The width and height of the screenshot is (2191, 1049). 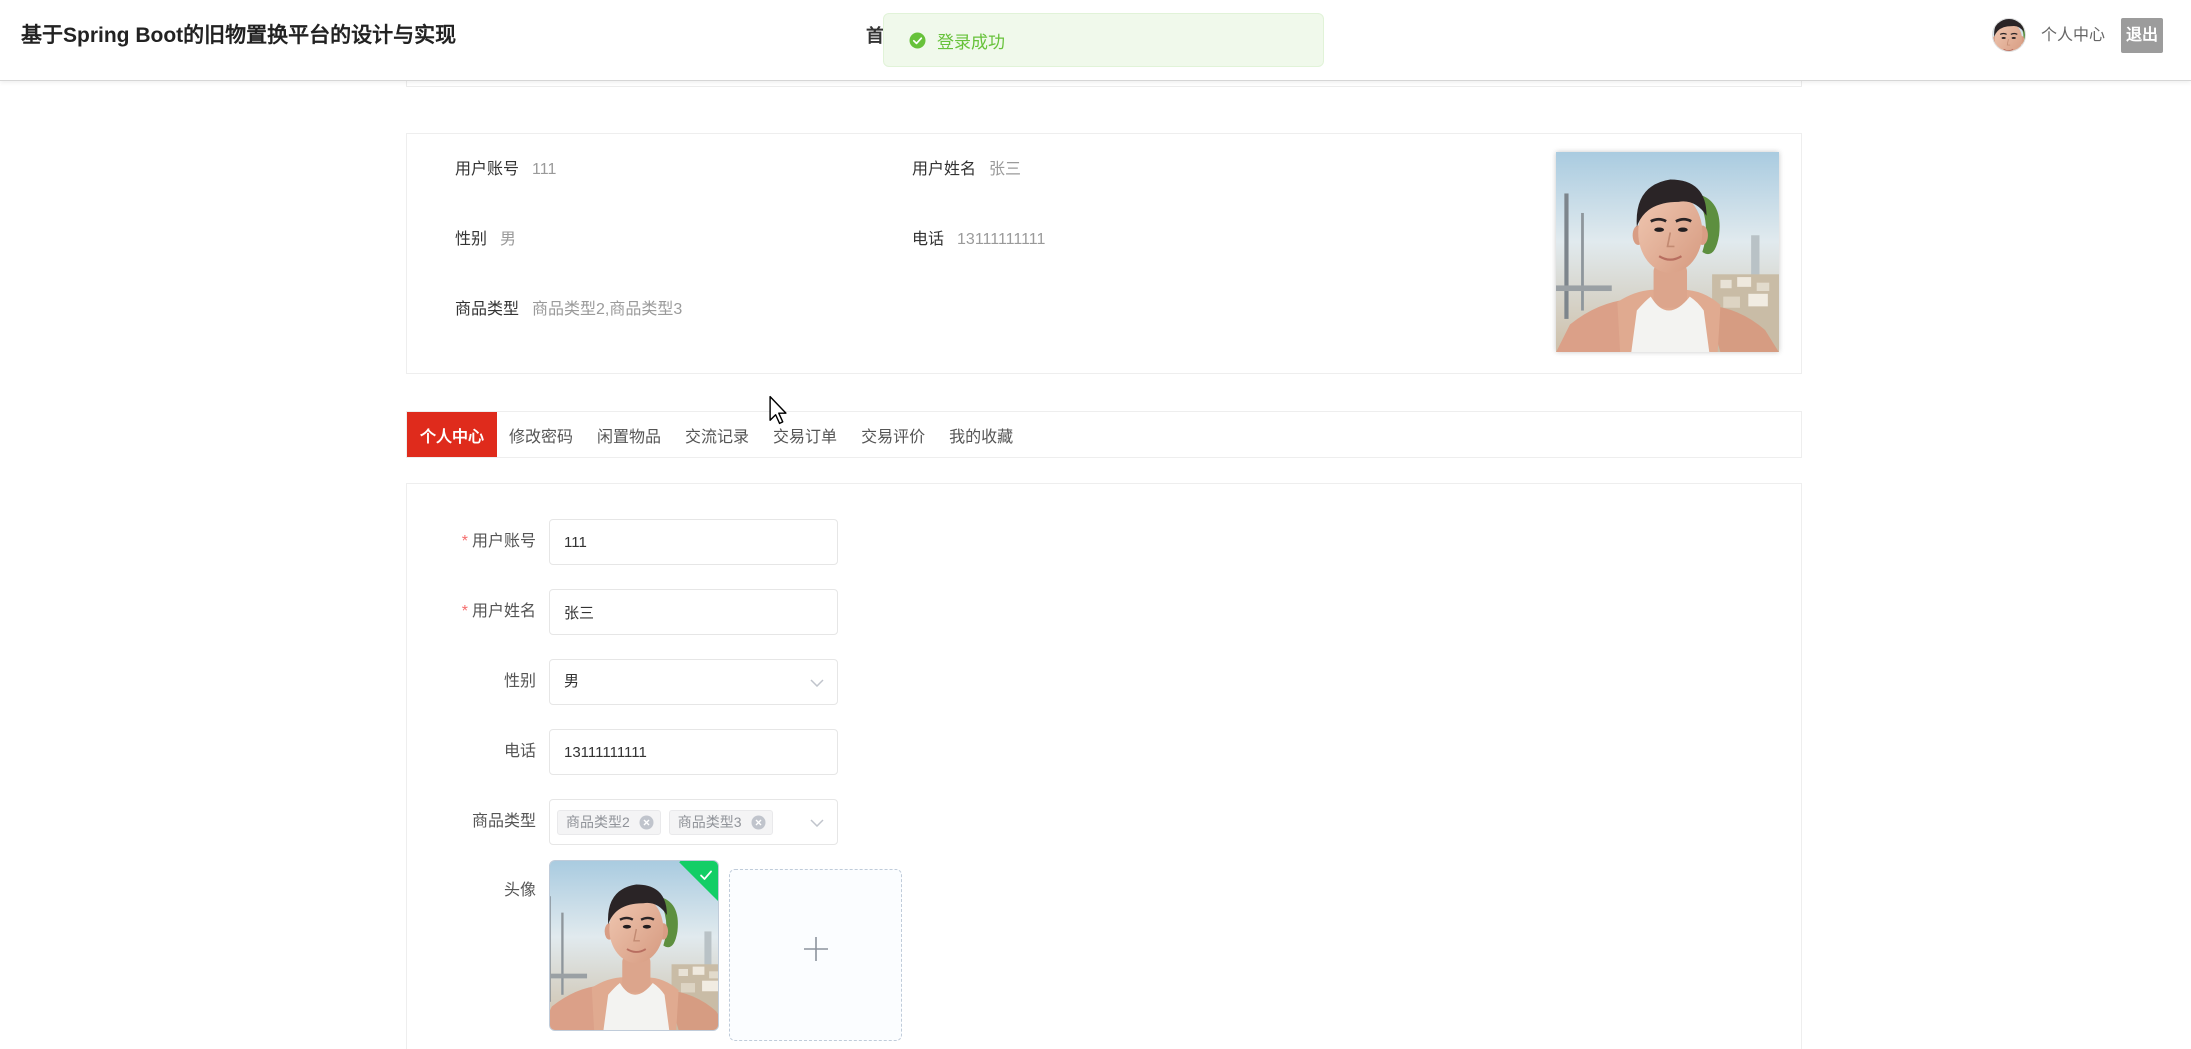 What do you see at coordinates (1104, 434) in the screenshot?
I see `profile-tabs: 个人中心 修改密码 闲置物品 交流记录 交易订单 交易评价 我的收藏` at bounding box center [1104, 434].